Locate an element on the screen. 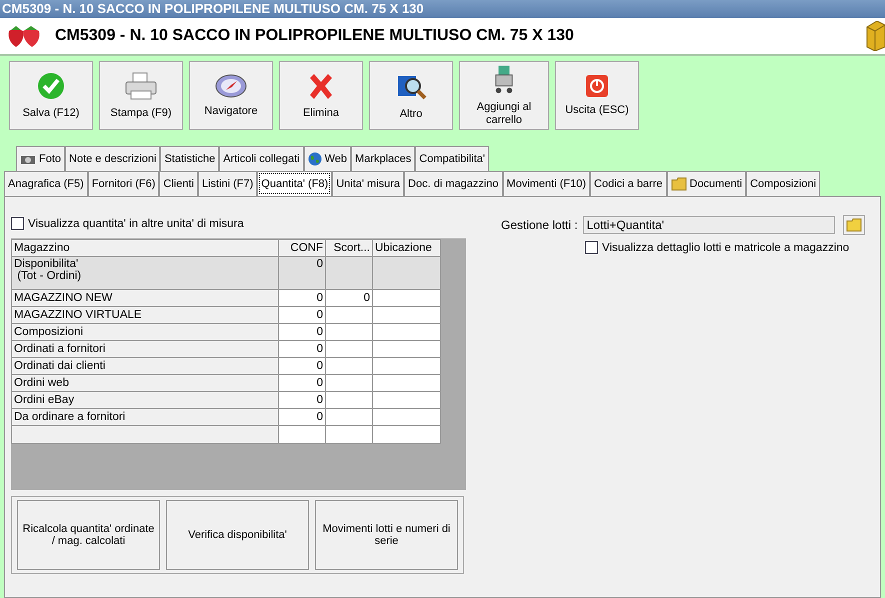 This screenshot has width=885, height=598. globe-icon is located at coordinates (315, 159).